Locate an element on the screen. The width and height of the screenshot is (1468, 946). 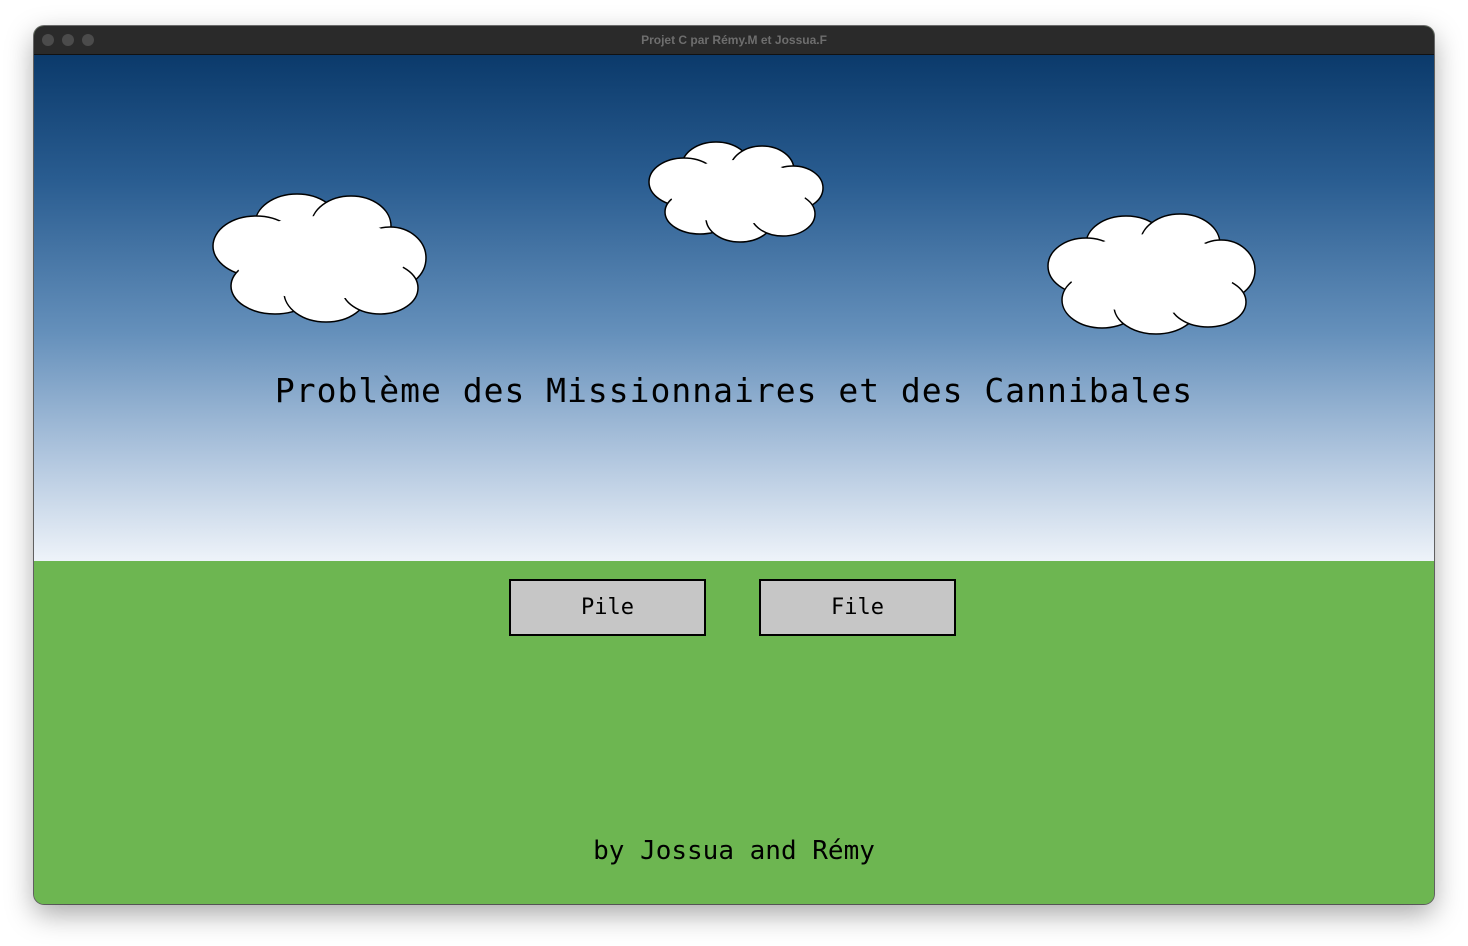
file-button: File is located at coordinates (857, 607).